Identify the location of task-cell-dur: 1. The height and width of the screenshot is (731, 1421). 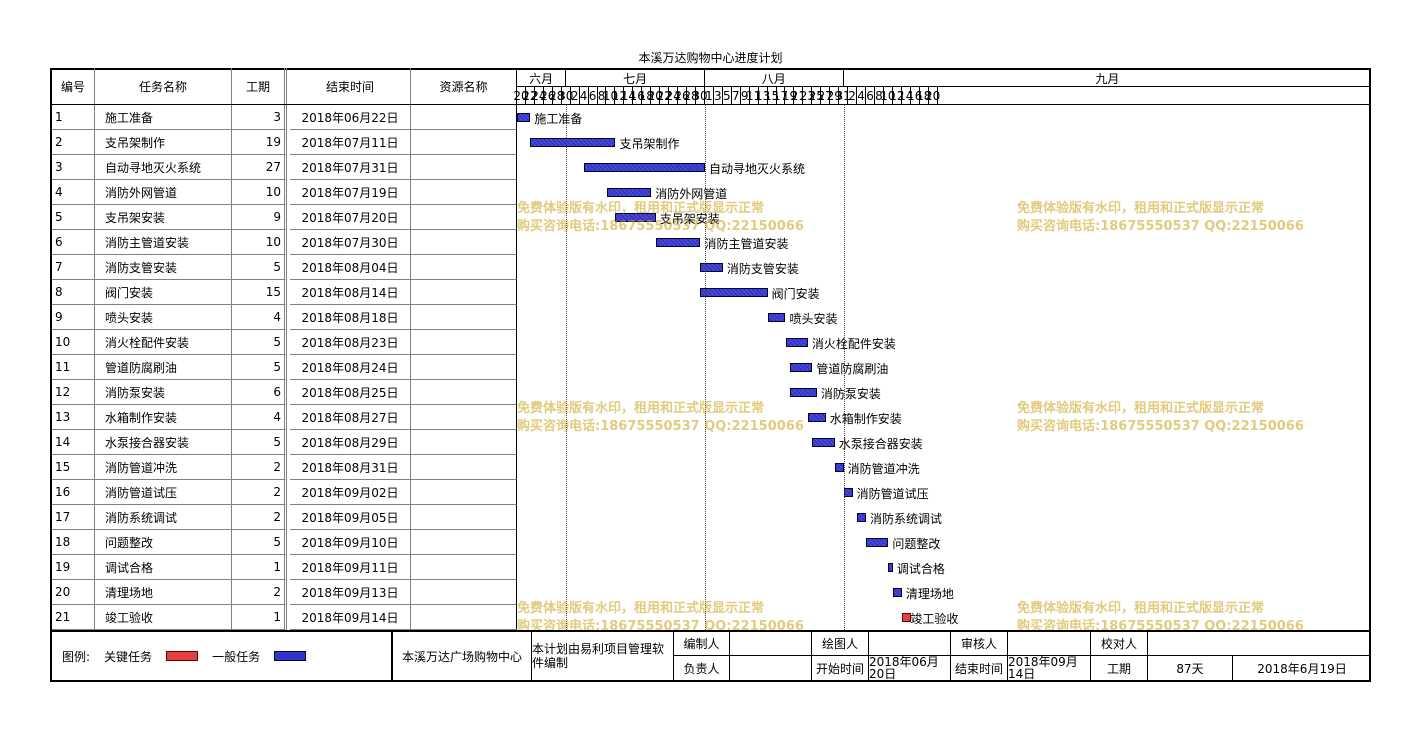
(259, 567).